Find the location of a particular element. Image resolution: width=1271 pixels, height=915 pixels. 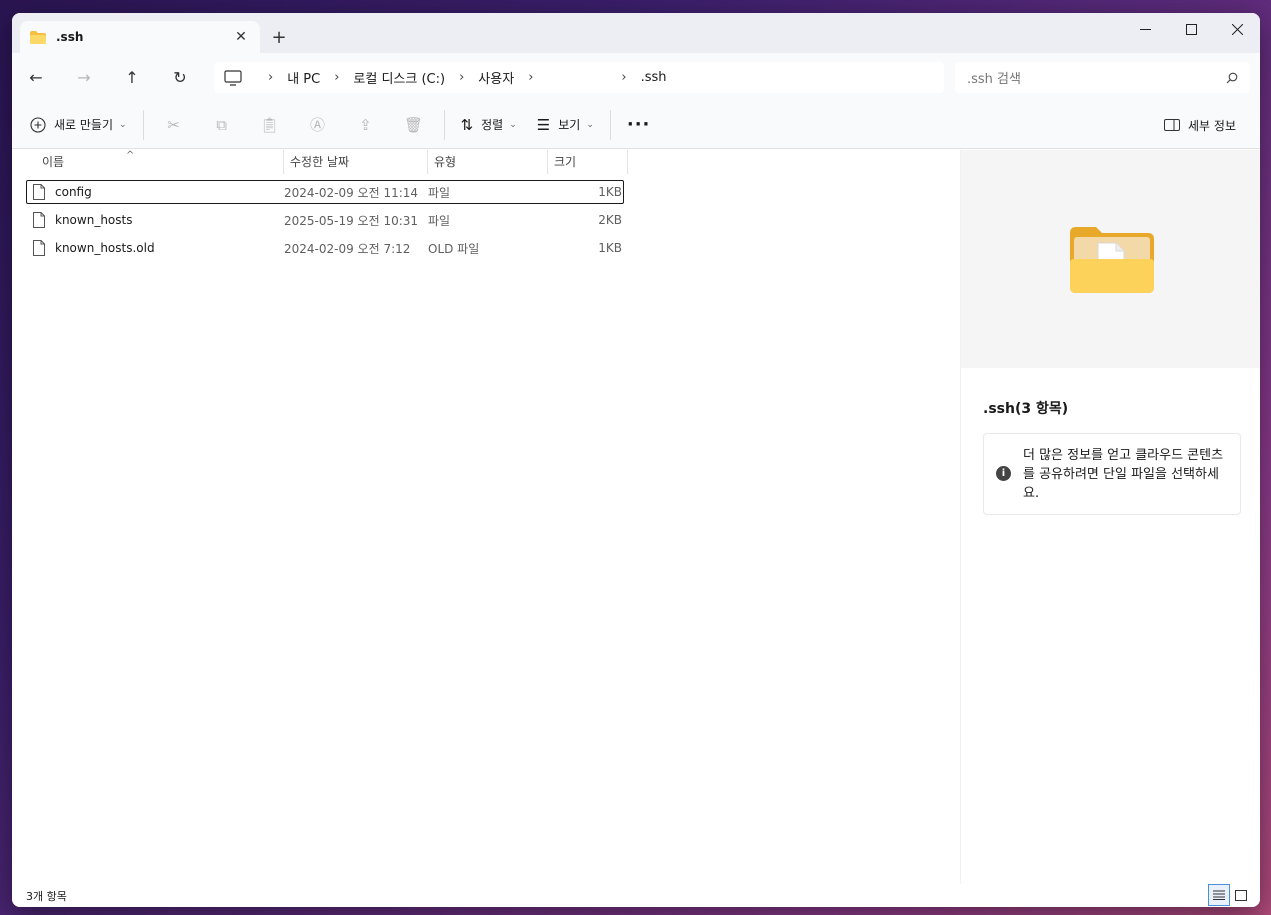

file-row-config: config 2024-02-09 오전 11:14 파일 1KB is located at coordinates (325, 192).